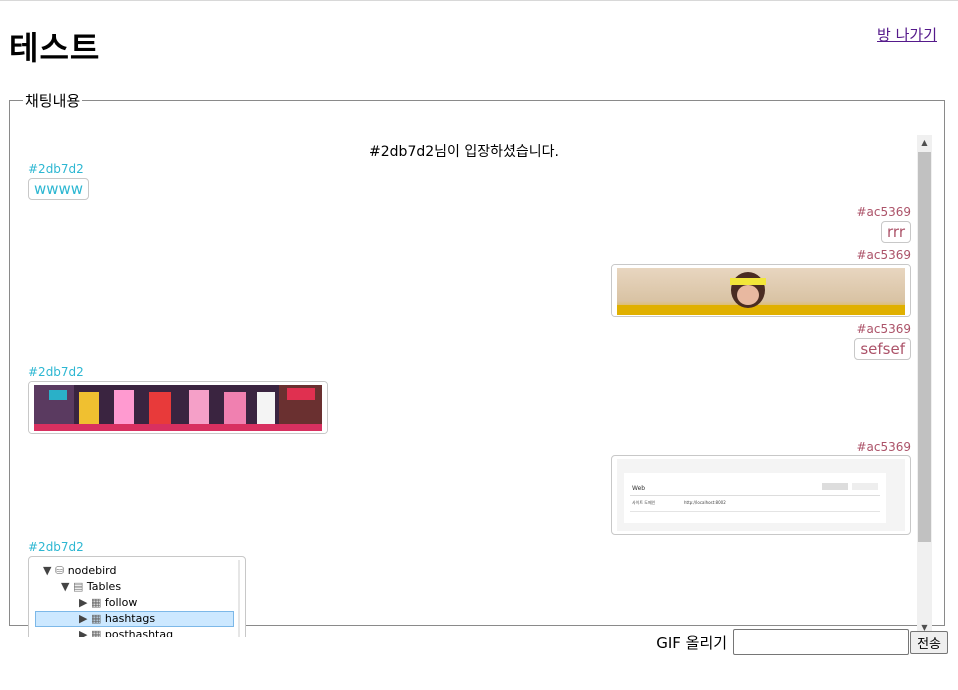 The width and height of the screenshot is (958, 690). Describe the element at coordinates (644, 502) in the screenshot. I see `web-row-label: 사이트 도메인` at that location.